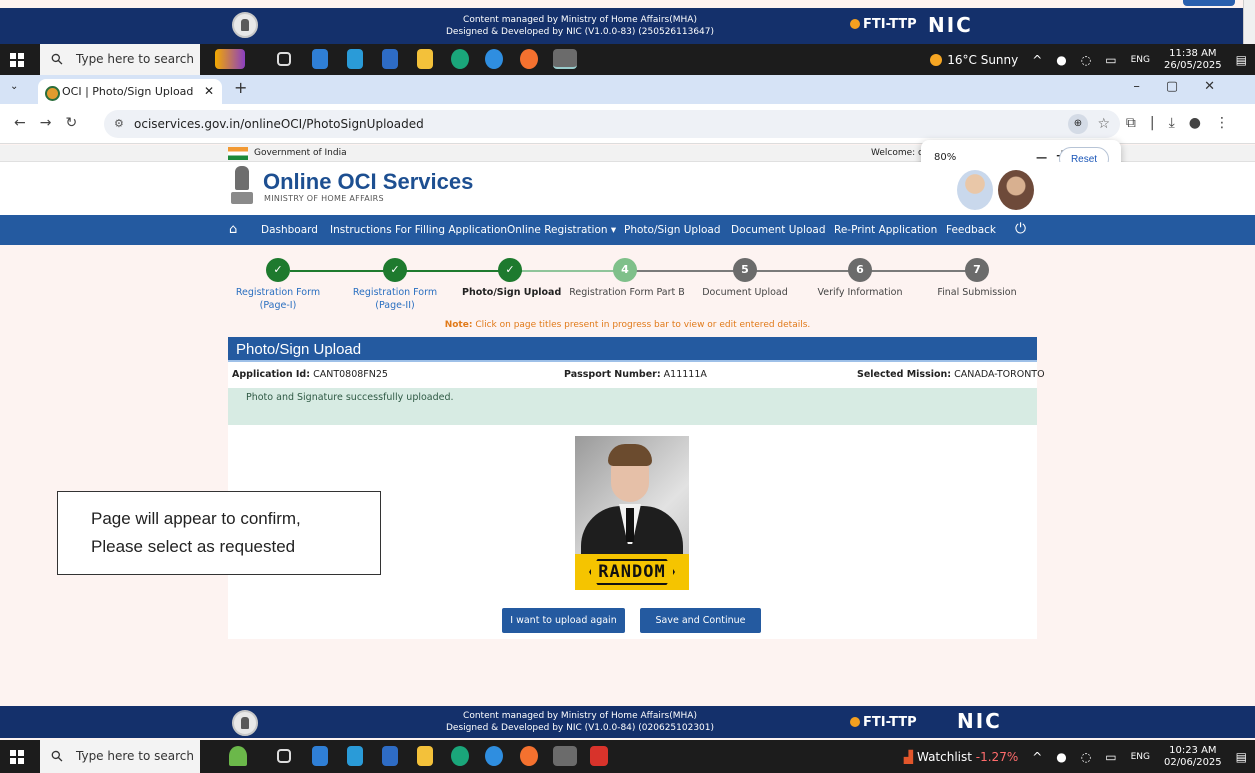 The image size is (1255, 773). What do you see at coordinates (511, 292) in the screenshot?
I see `step-3-label: Photo/Sign Upload` at bounding box center [511, 292].